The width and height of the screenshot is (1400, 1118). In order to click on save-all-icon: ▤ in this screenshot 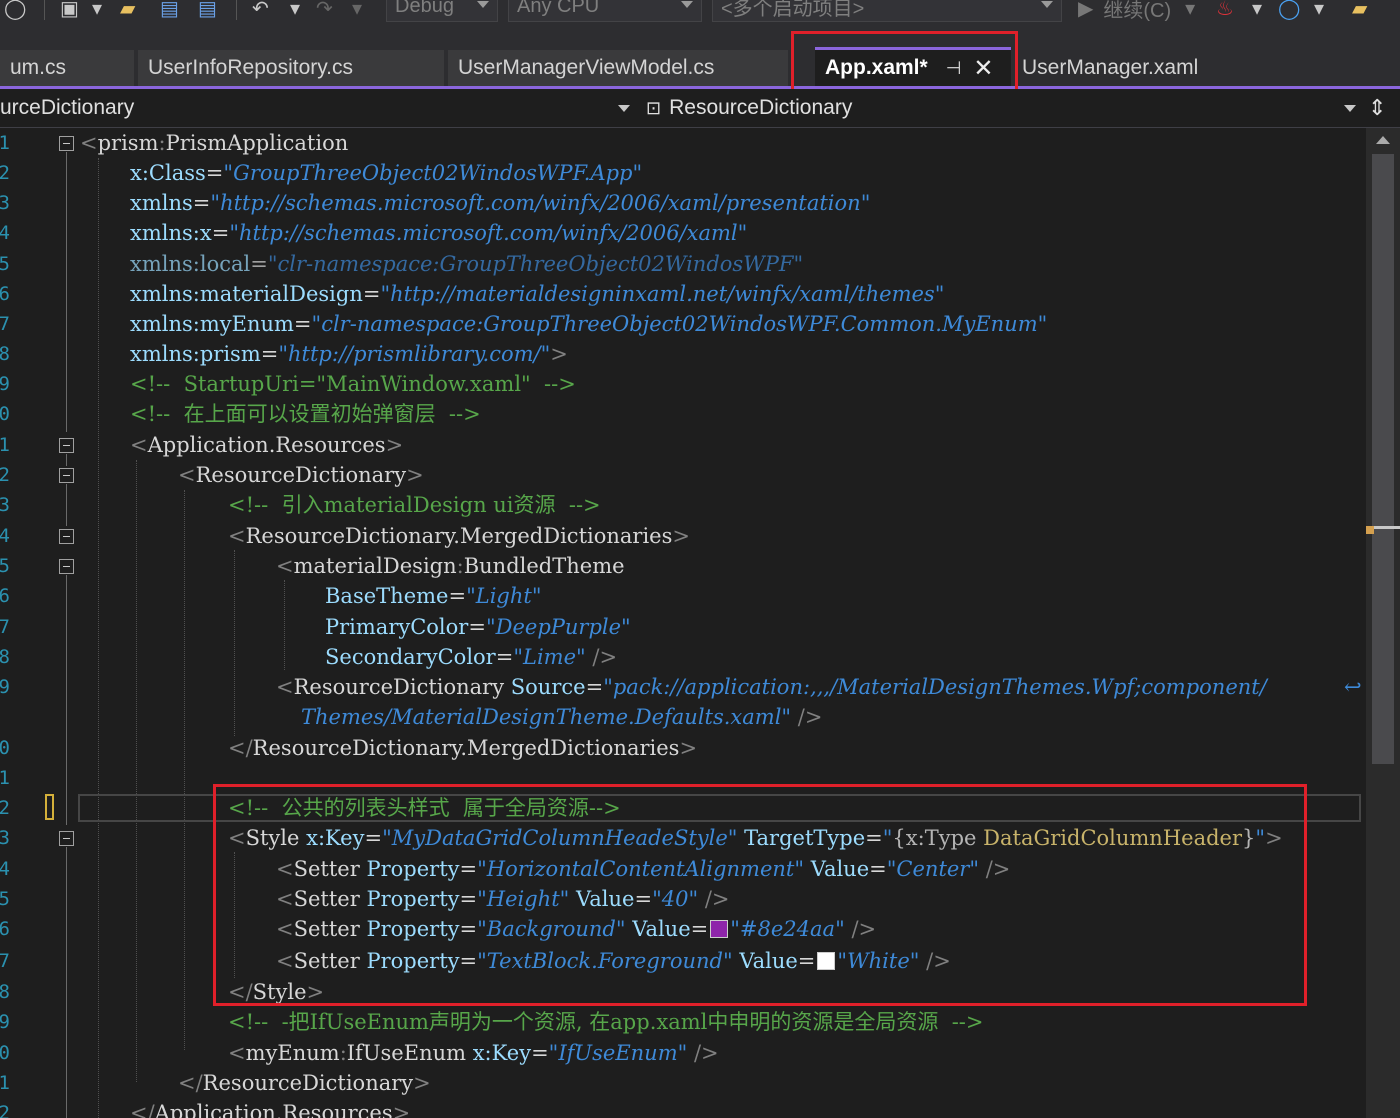, I will do `click(207, 12)`.